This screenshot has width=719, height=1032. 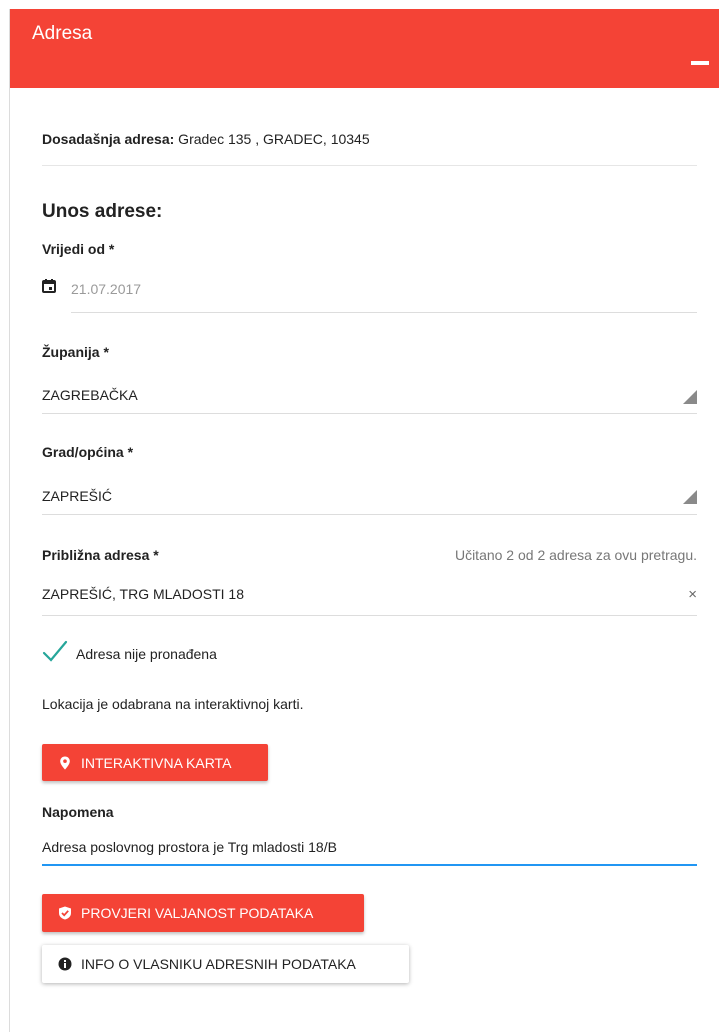 I want to click on approx-address-label: Približna adresa *, so click(x=100, y=555).